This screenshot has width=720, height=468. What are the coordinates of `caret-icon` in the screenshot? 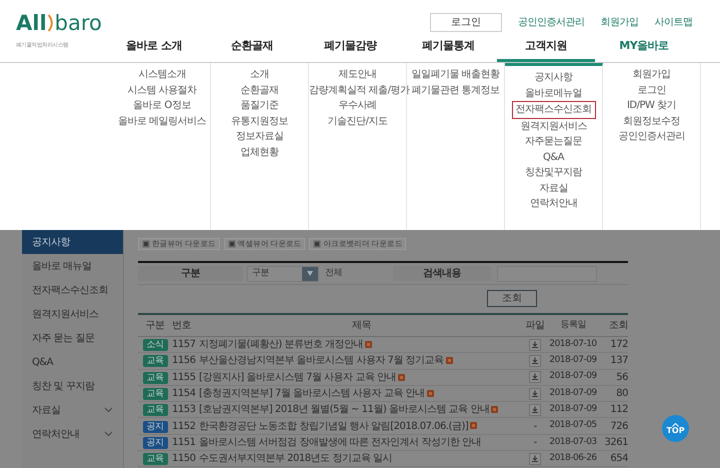 It's located at (310, 273).